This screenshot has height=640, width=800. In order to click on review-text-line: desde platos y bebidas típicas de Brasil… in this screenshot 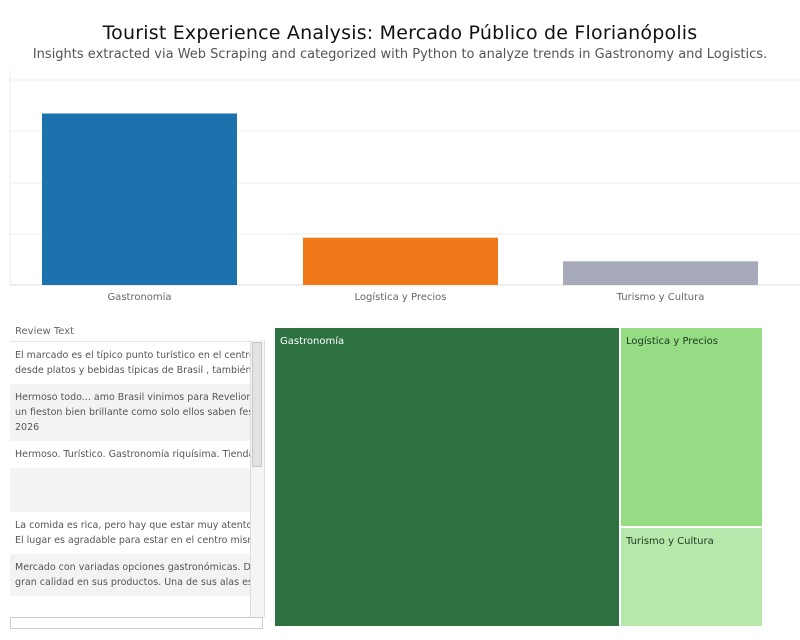, I will do `click(132, 370)`.